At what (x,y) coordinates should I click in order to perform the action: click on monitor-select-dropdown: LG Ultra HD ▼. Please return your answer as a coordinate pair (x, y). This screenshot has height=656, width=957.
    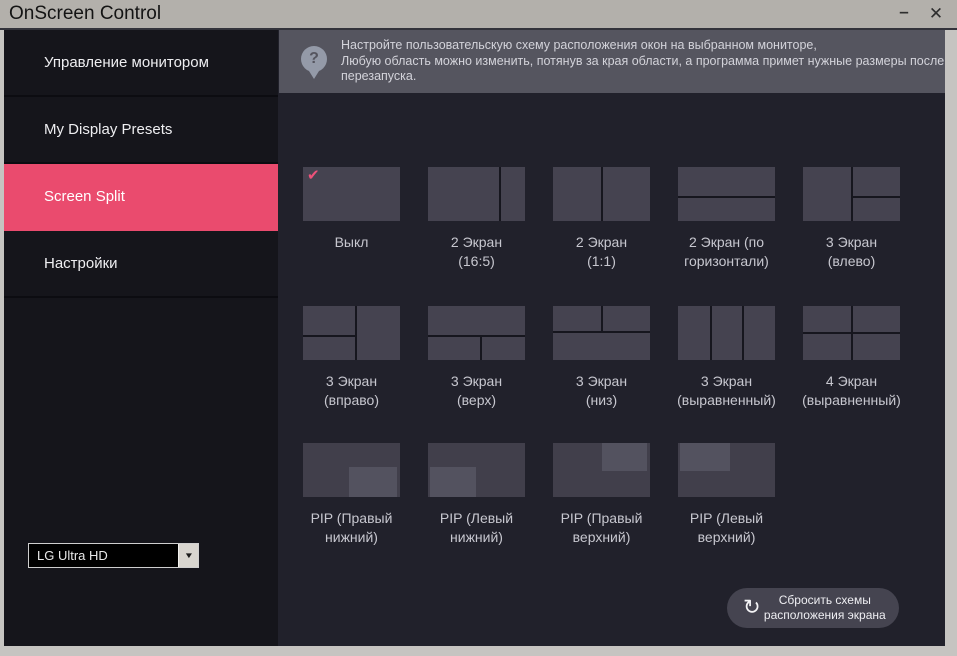
    Looking at the image, I should click on (113, 555).